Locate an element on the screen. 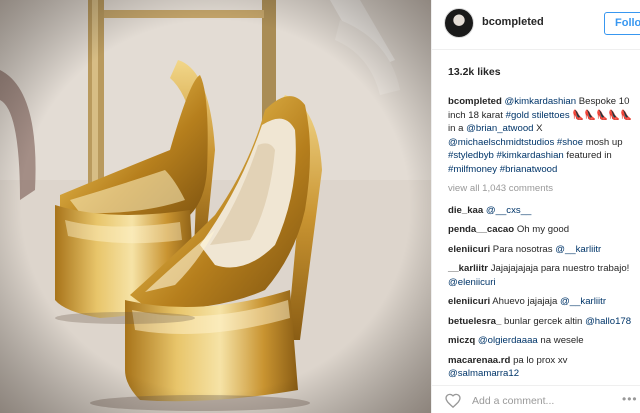 Image resolution: width=640 pixels, height=413 pixels. post-footer: Add a comment... ••• is located at coordinates (536, 399).